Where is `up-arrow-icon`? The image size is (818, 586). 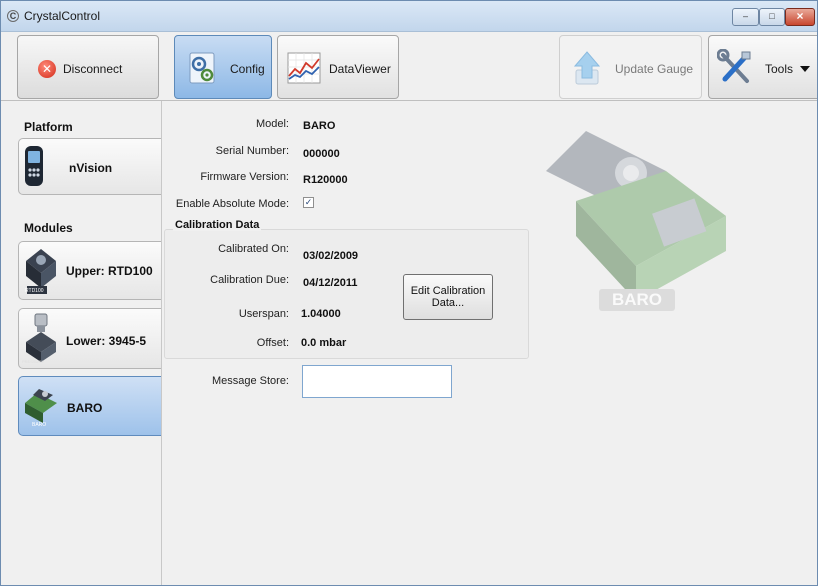
up-arrow-icon is located at coordinates (587, 68).